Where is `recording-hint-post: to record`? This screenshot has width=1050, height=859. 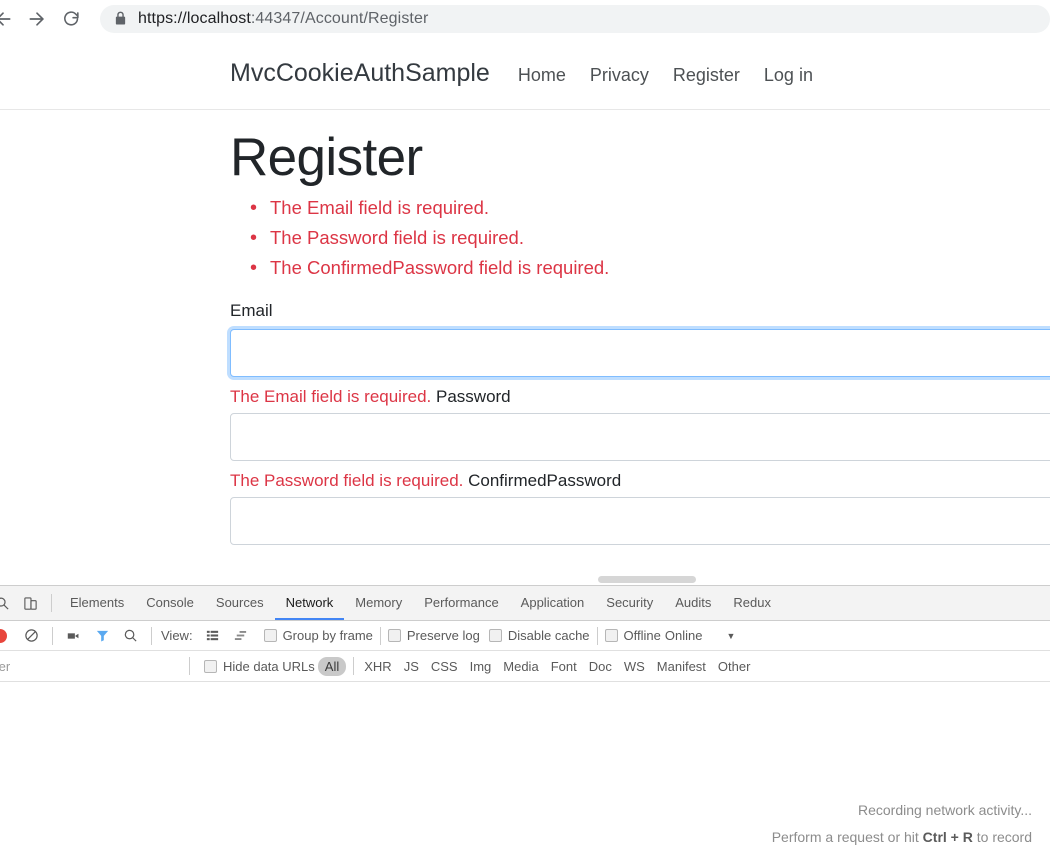
recording-hint-post: to record is located at coordinates (1002, 837).